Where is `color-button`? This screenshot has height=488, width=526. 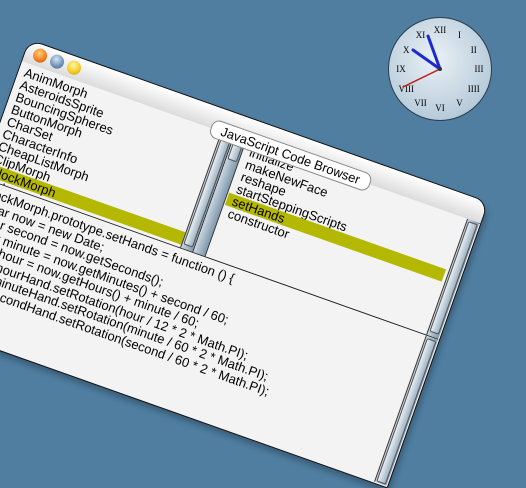
color-button is located at coordinates (74, 67).